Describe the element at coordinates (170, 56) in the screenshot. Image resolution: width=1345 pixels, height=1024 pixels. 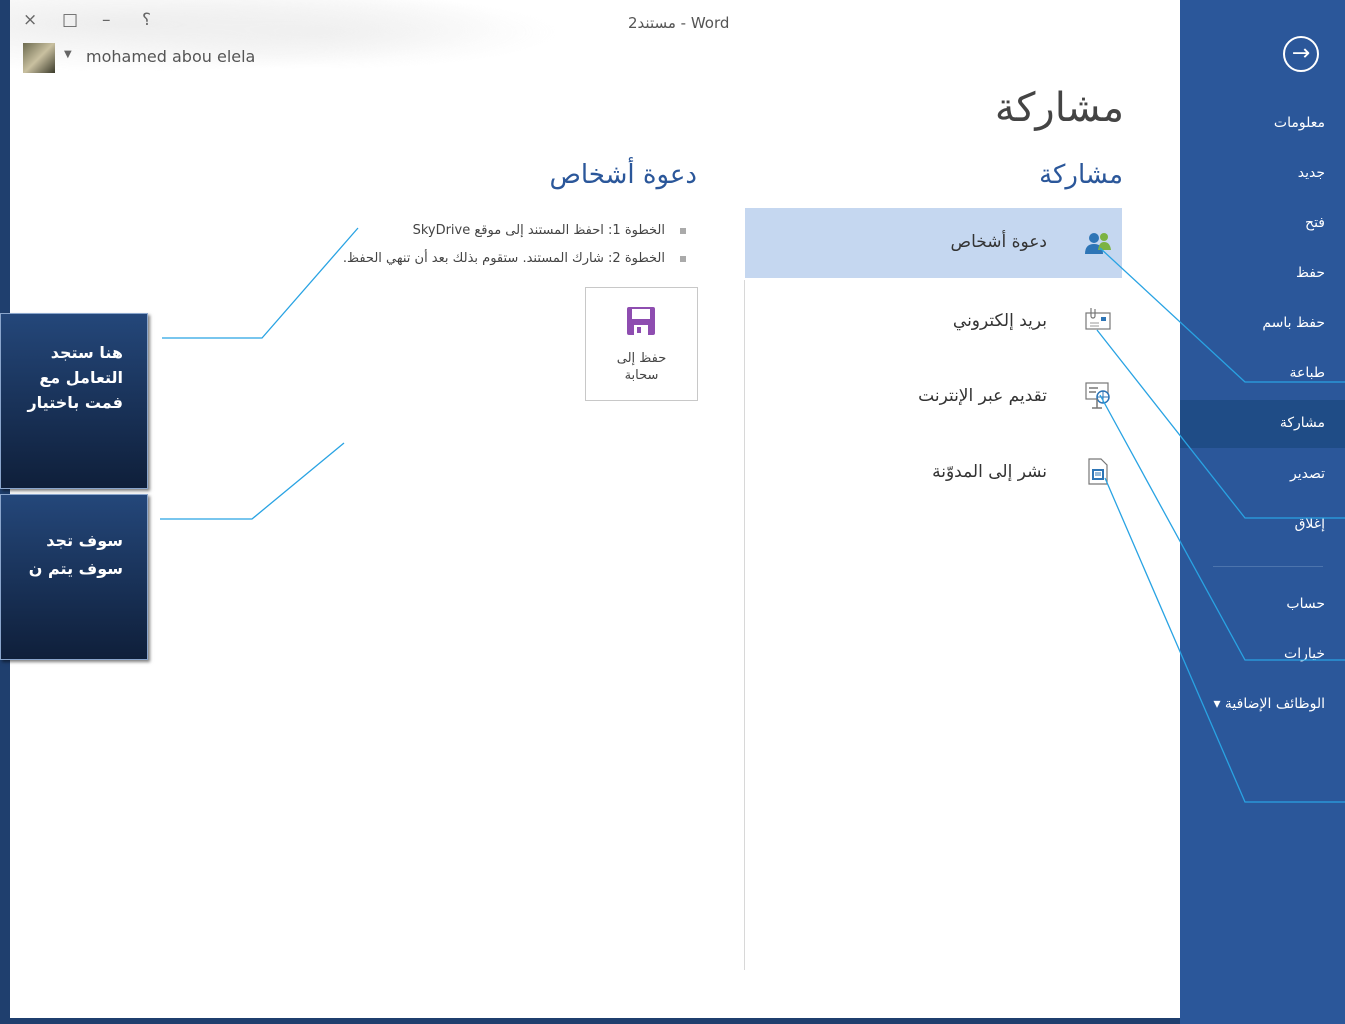
I see `user-name: mohamed abou elela` at that location.